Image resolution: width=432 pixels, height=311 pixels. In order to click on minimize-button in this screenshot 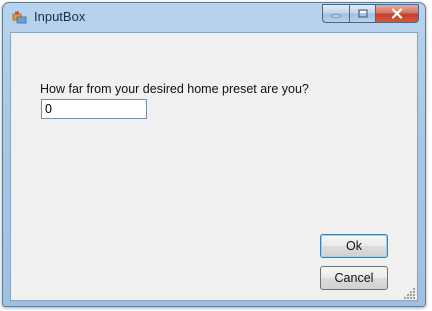, I will do `click(335, 13)`.